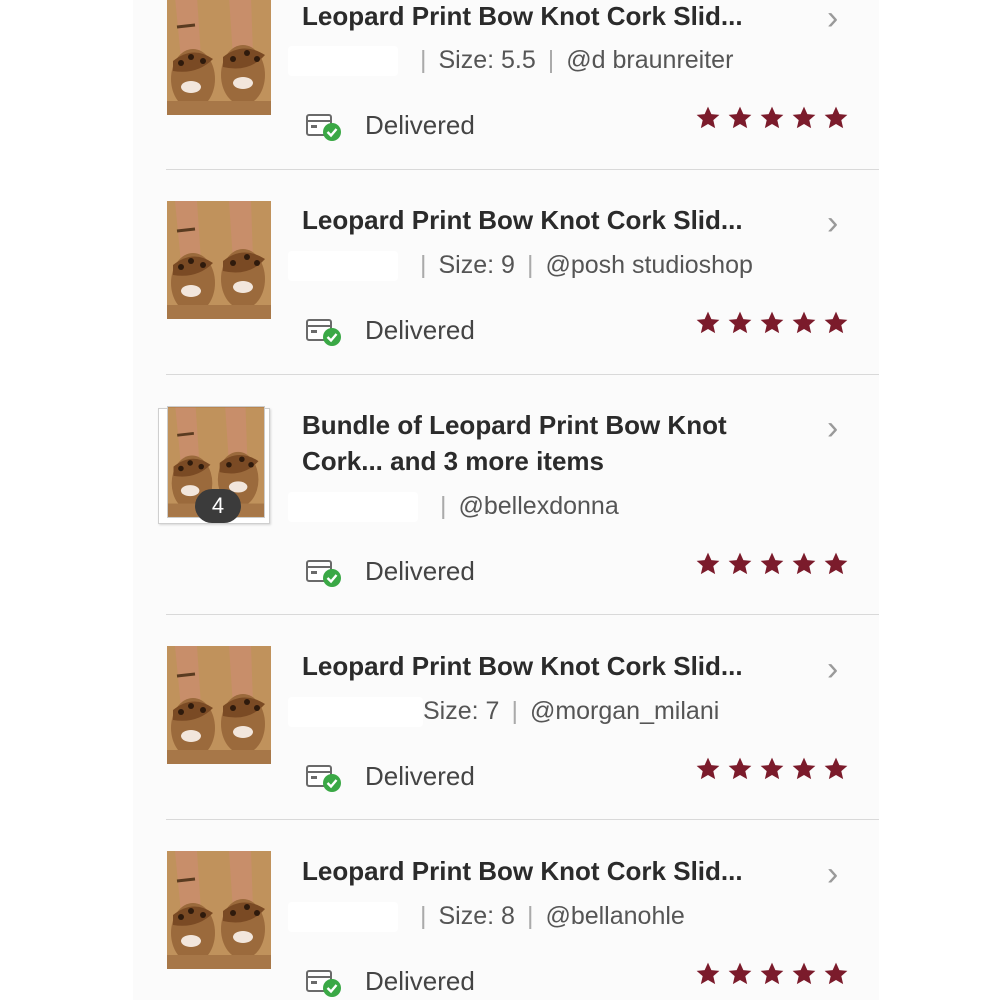 Image resolution: width=1000 pixels, height=1000 pixels. Describe the element at coordinates (476, 265) in the screenshot. I see `item-size: Size: 9` at that location.